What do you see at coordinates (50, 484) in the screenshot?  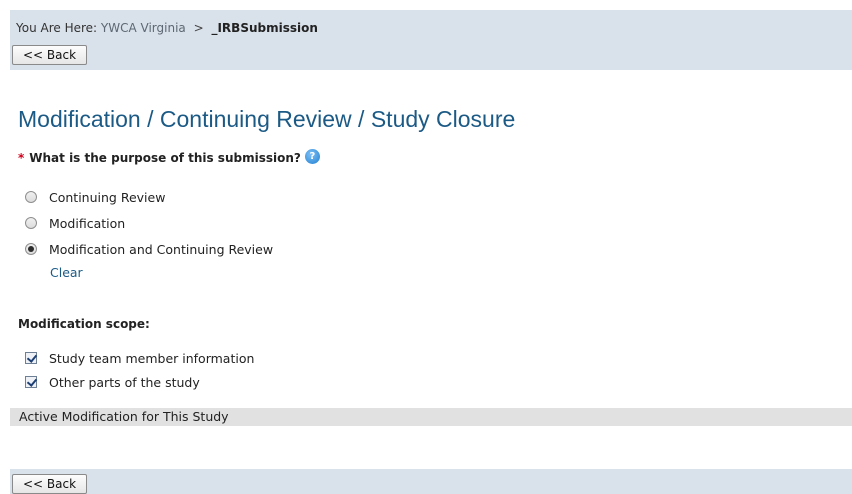 I see `back-button-bottom: << Back` at bounding box center [50, 484].